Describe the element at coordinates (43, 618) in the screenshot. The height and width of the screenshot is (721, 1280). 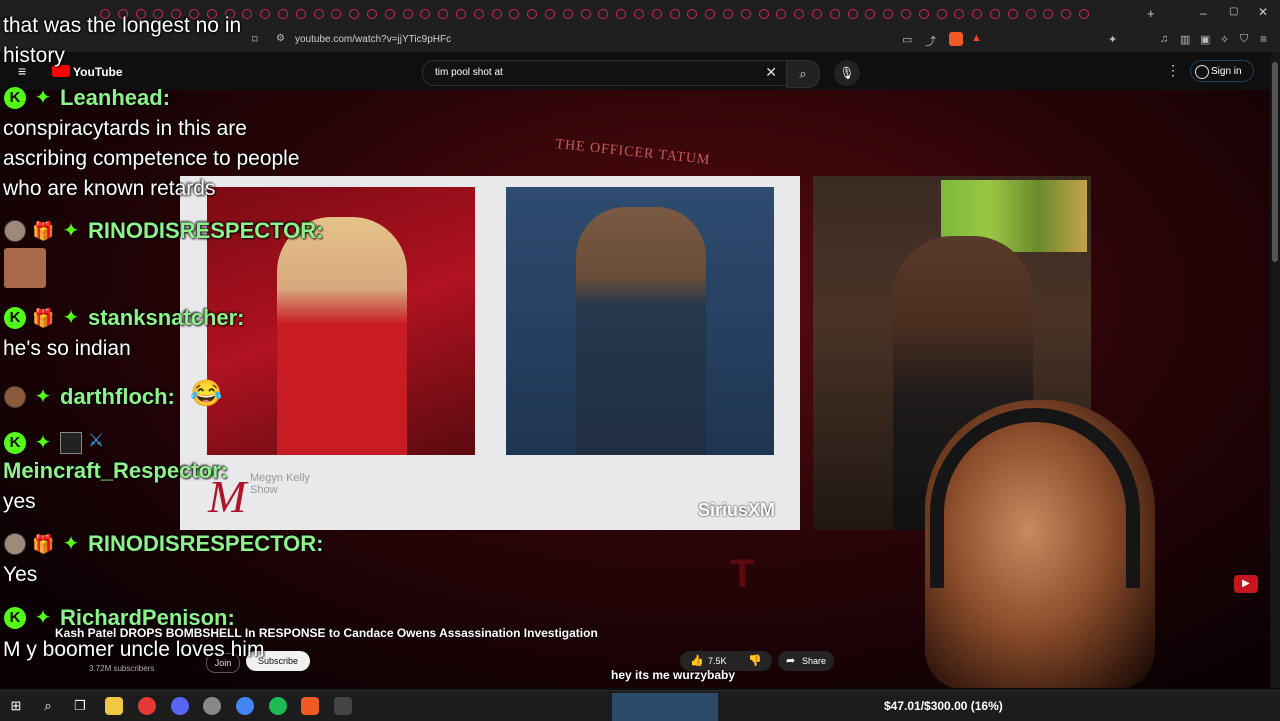
I see `subscriber-badge-icon: ✦` at that location.